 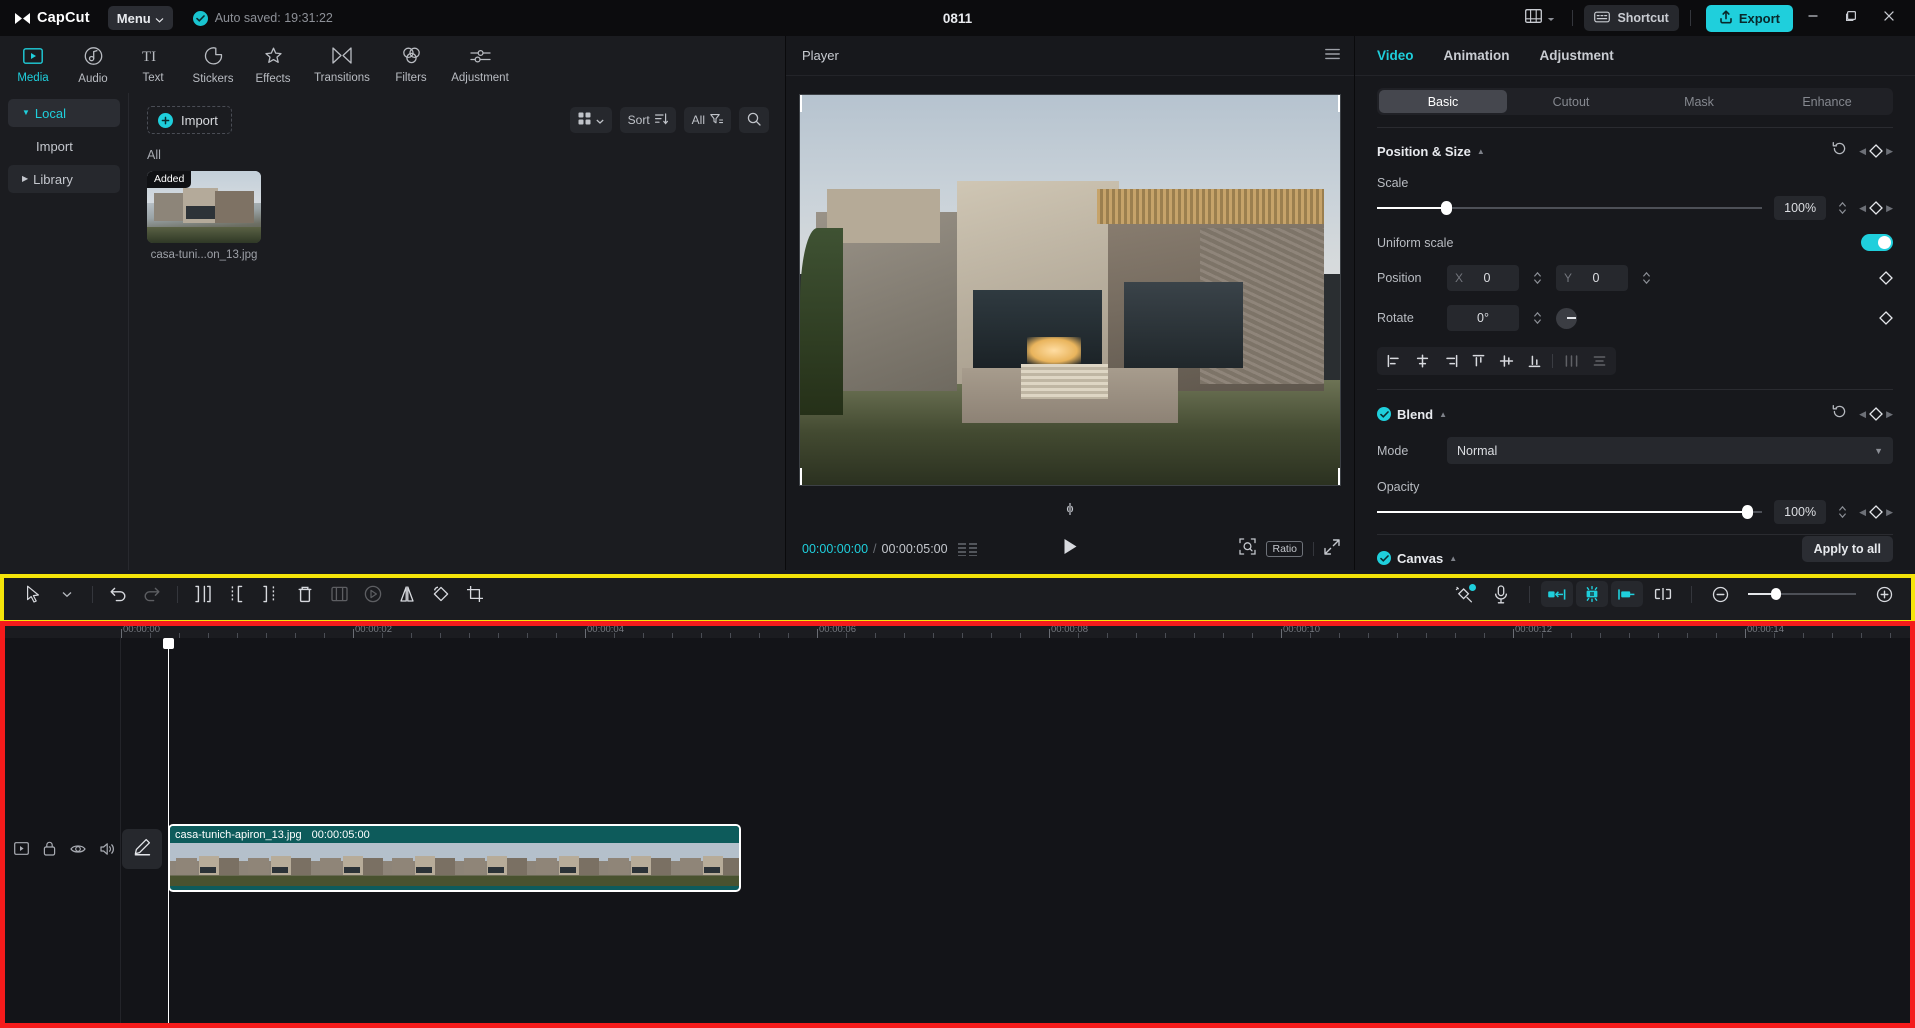 I want to click on position-x-stepper, so click(x=1537, y=278).